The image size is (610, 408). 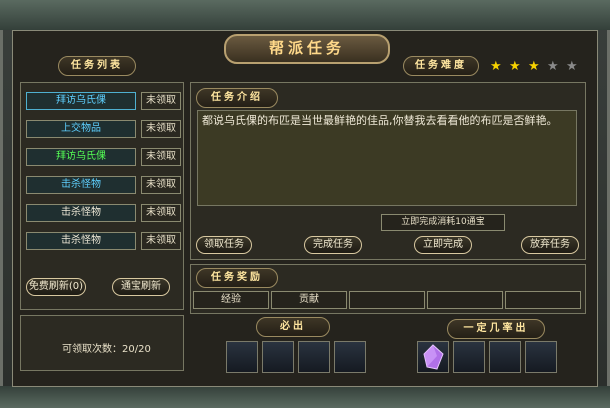 What do you see at coordinates (237, 278) in the screenshot?
I see `task-reward-header: 任务奖励` at bounding box center [237, 278].